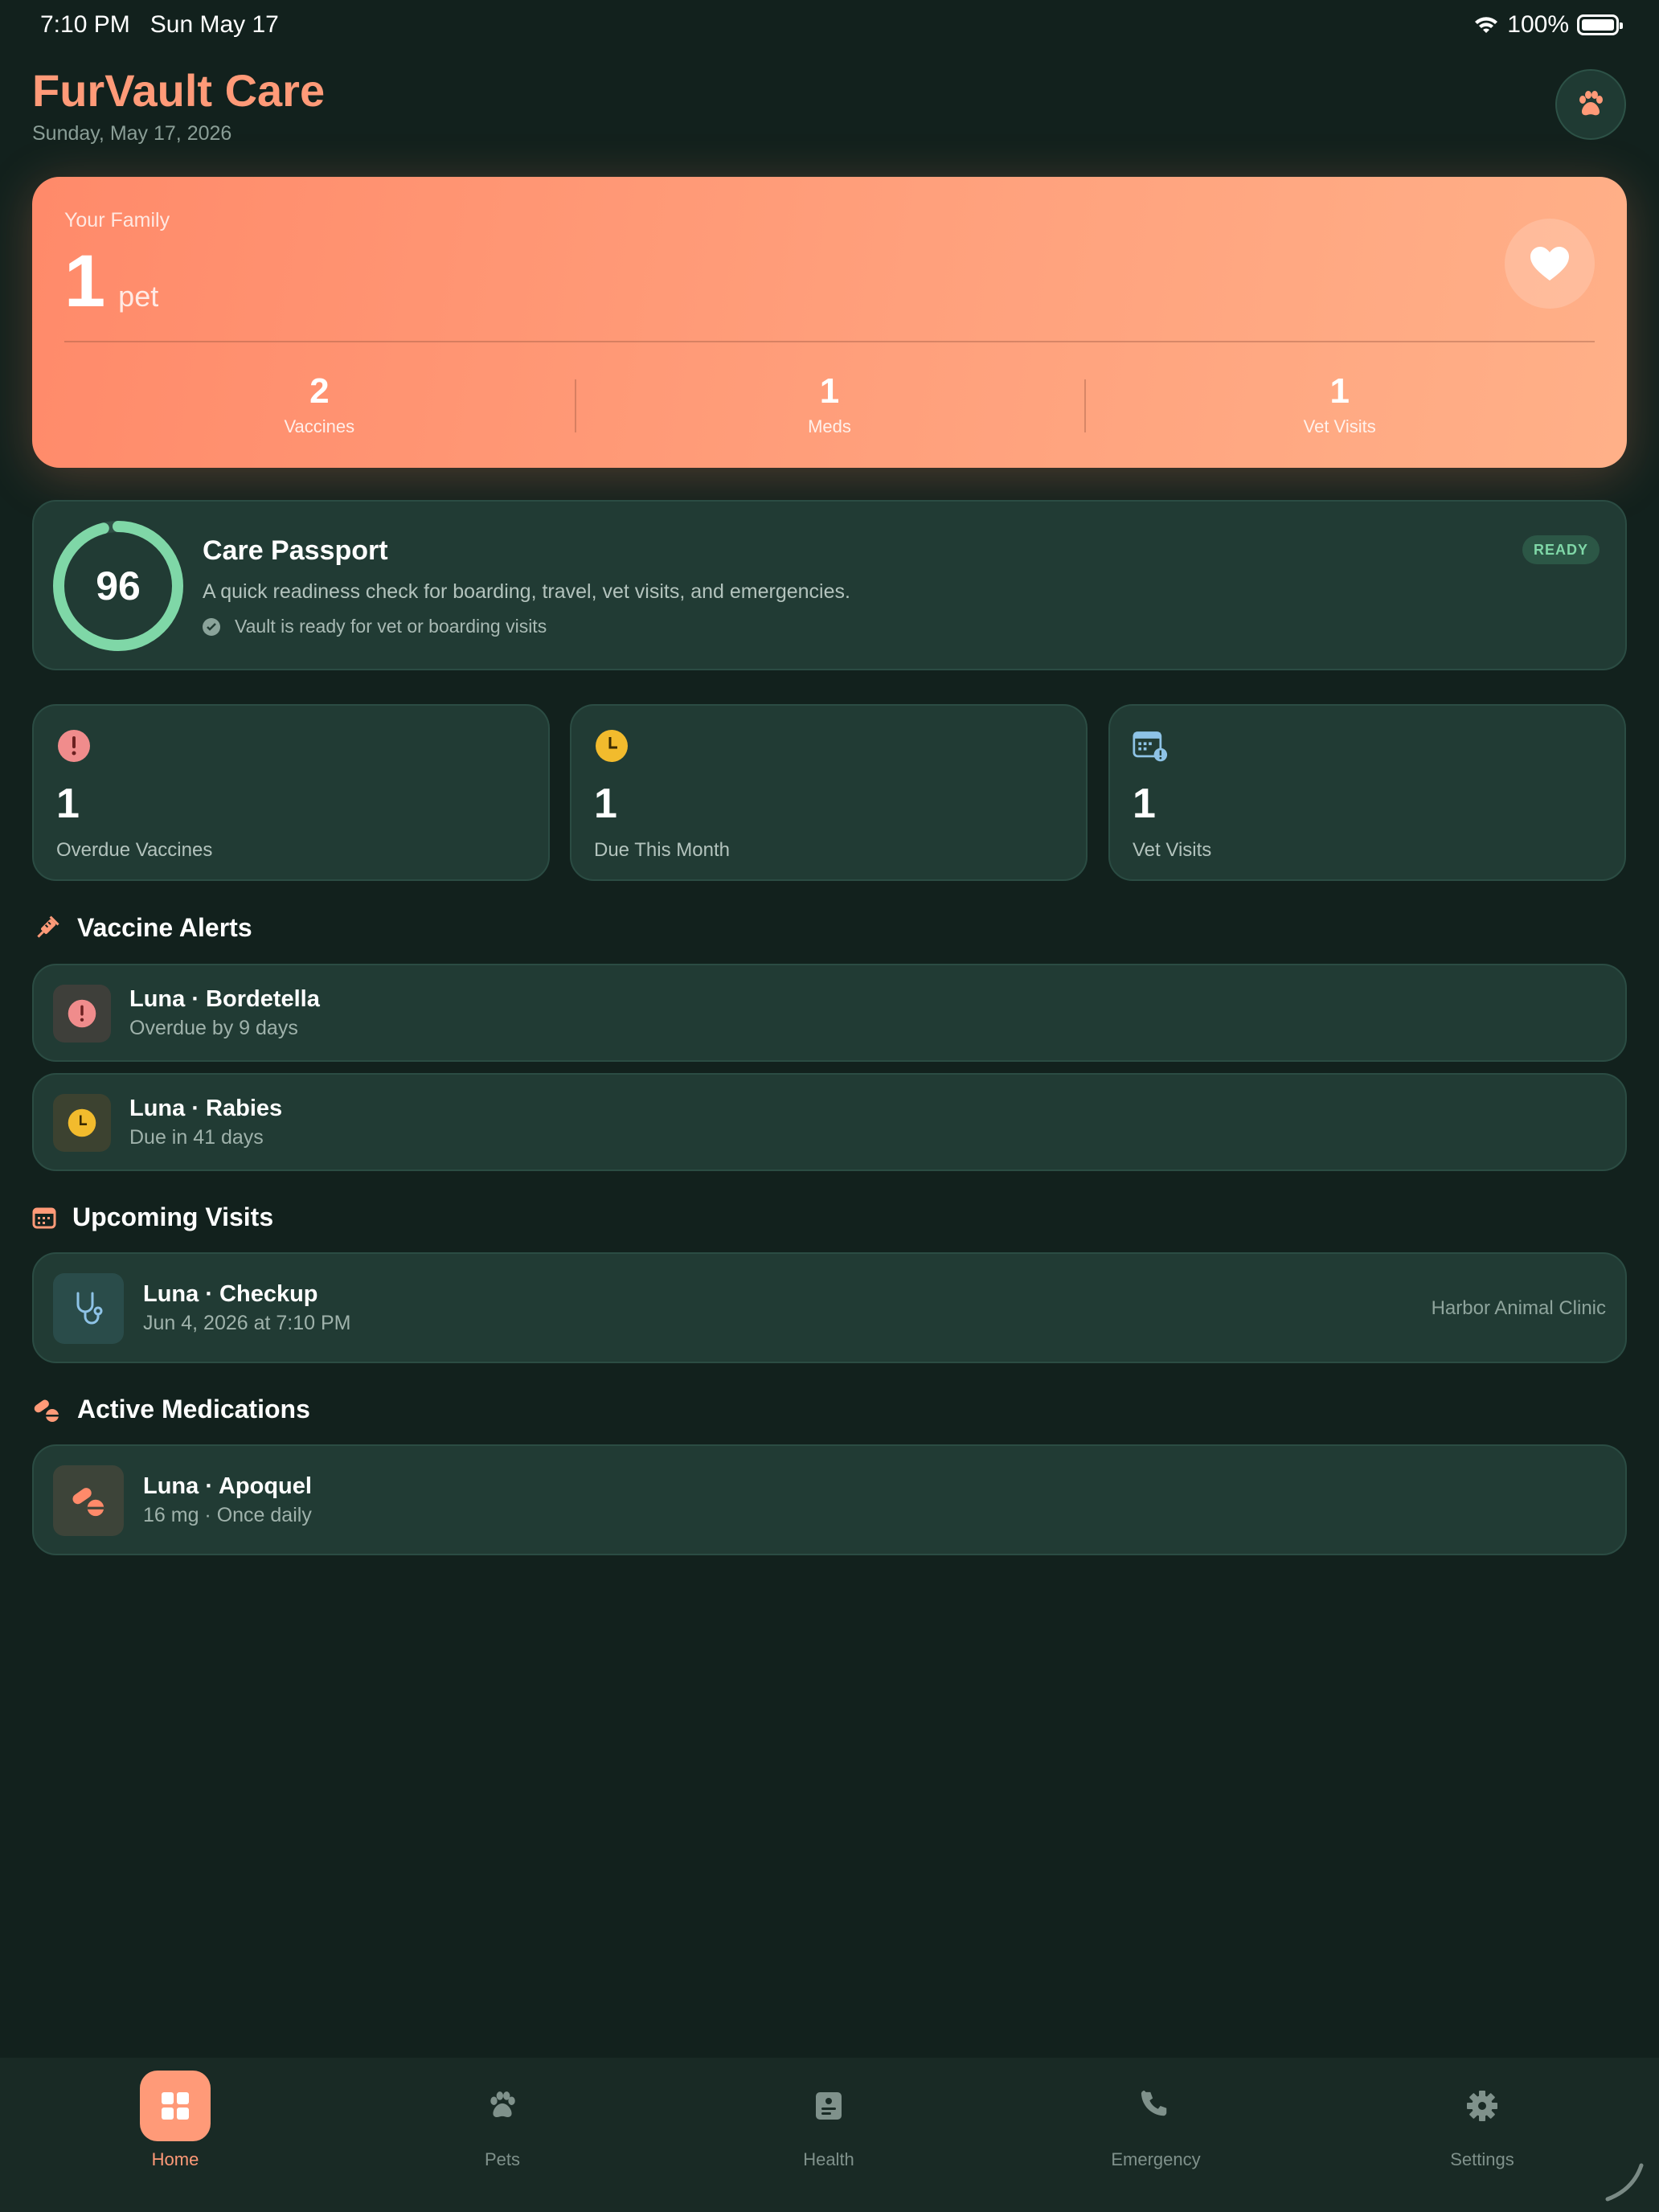  I want to click on clinic-name: Harbor Animal Clinic, so click(1518, 1308).